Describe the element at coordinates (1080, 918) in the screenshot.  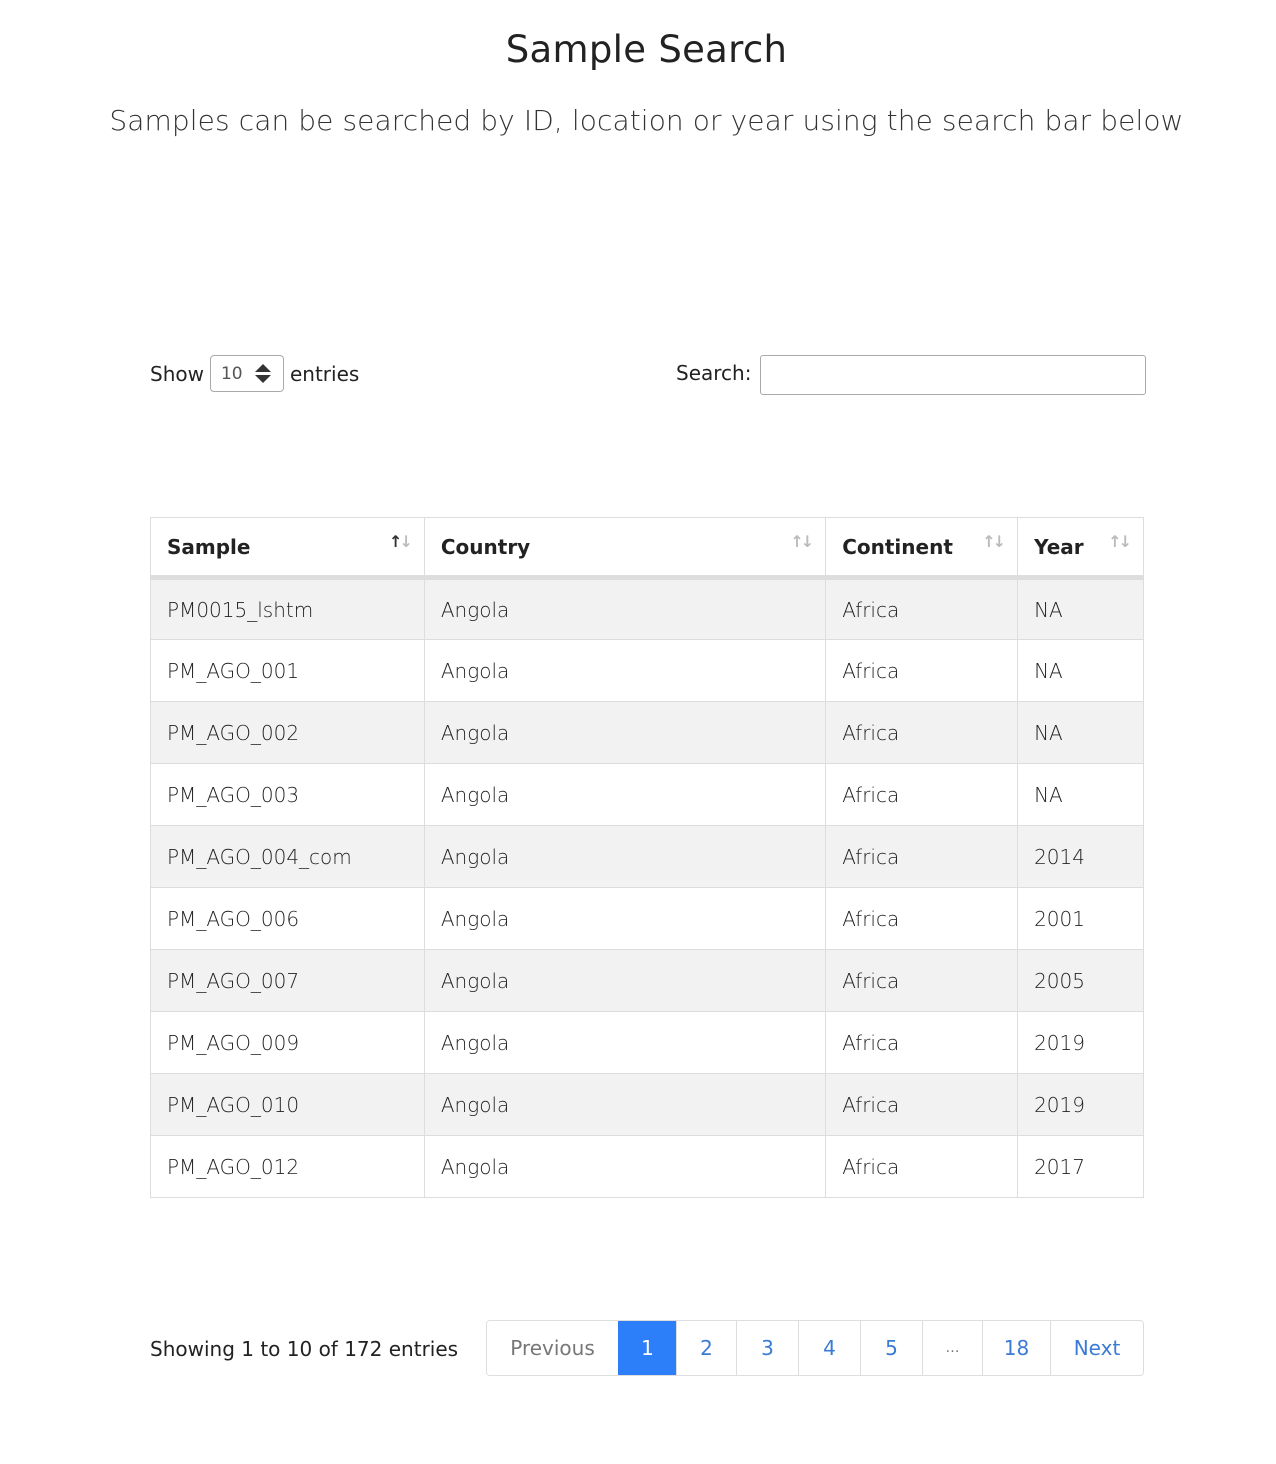
I see `cell-year: 2001` at that location.